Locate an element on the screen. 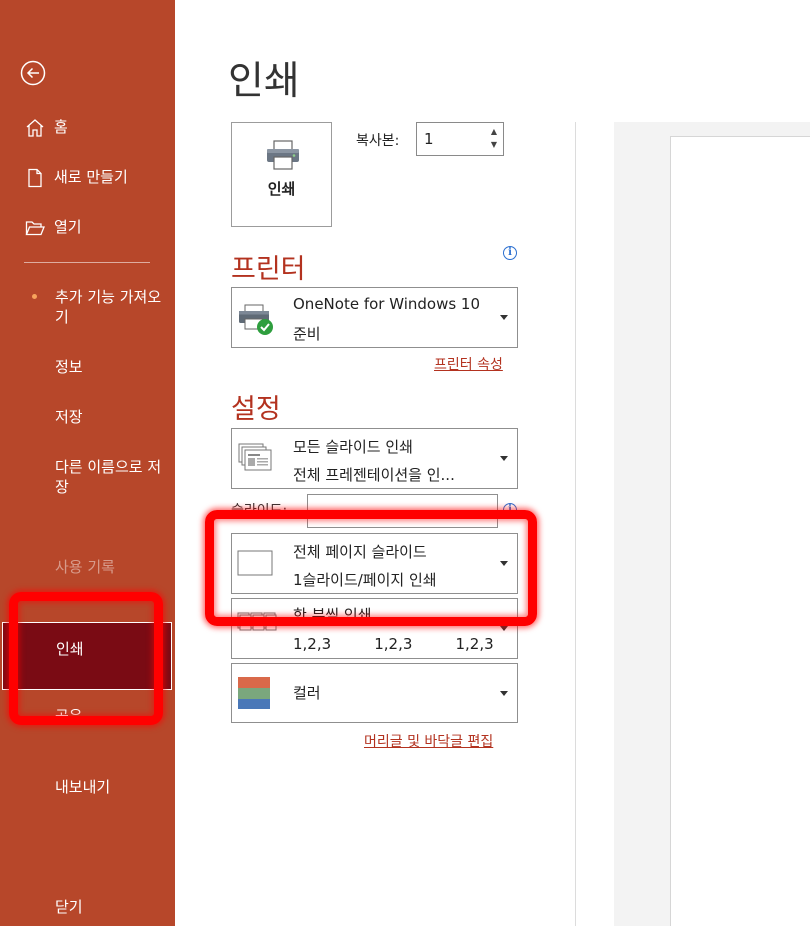 The width and height of the screenshot is (810, 926). nav-addins-label: 추가 기능 가져오기 is located at coordinates (108, 307).